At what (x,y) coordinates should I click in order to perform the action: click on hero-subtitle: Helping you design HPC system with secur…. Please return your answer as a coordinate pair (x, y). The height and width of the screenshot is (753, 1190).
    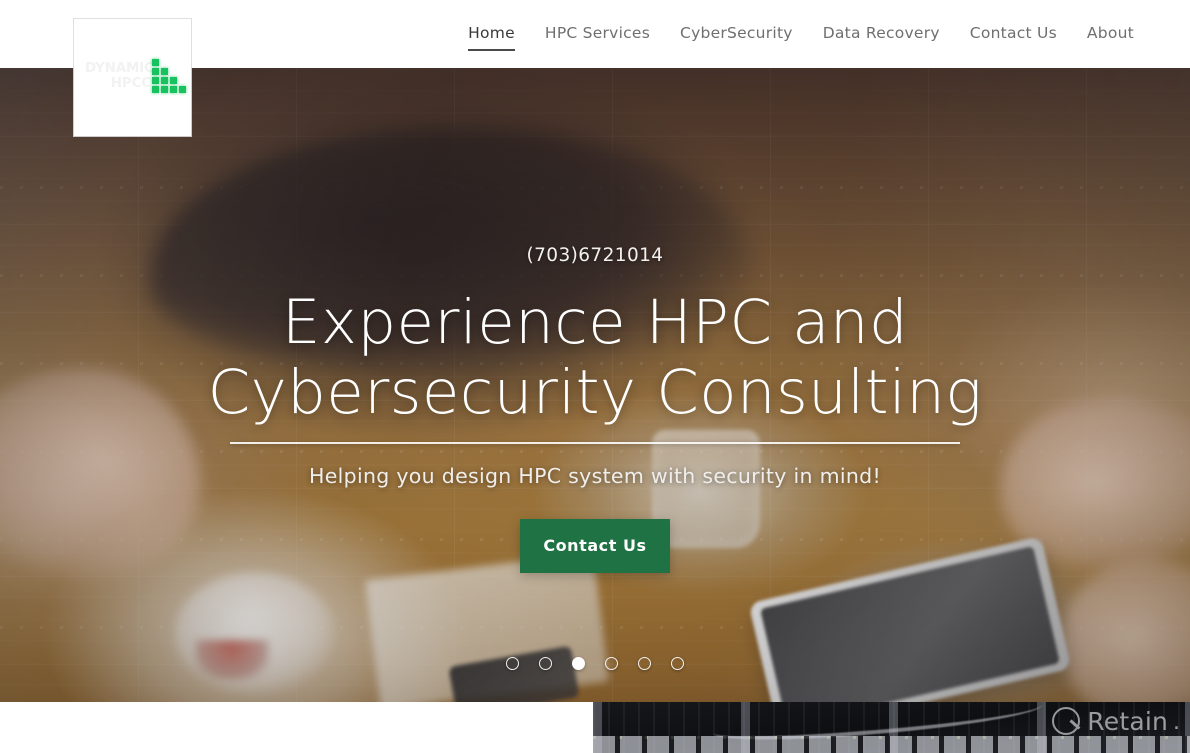
    Looking at the image, I should click on (595, 475).